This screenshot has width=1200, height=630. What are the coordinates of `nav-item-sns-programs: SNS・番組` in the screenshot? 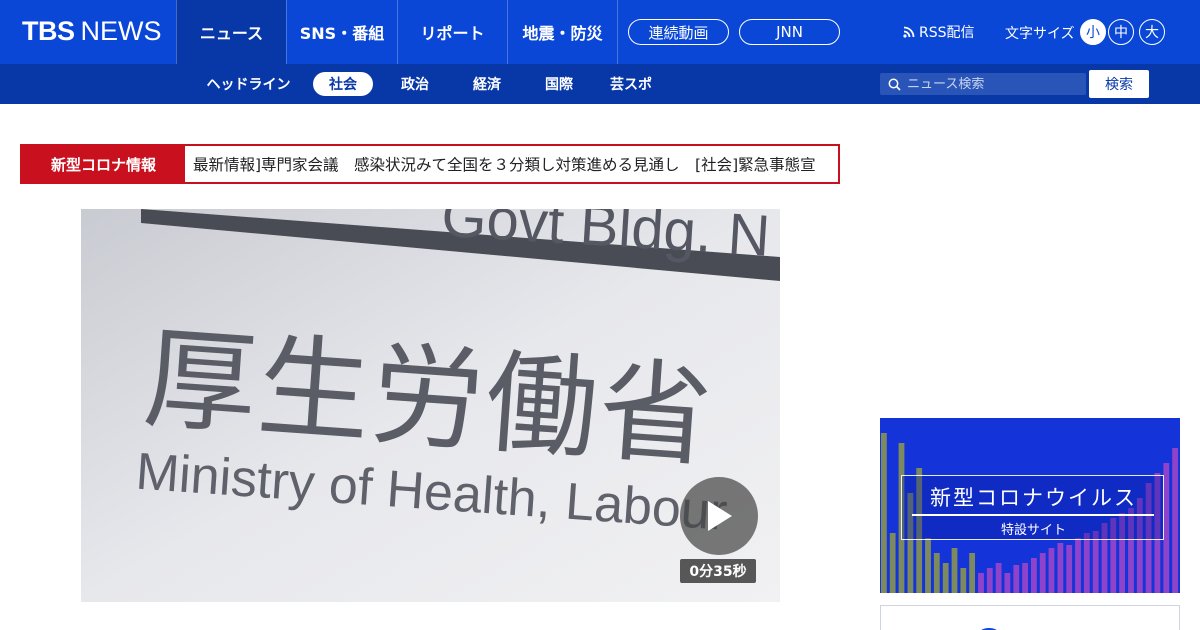 It's located at (341, 32).